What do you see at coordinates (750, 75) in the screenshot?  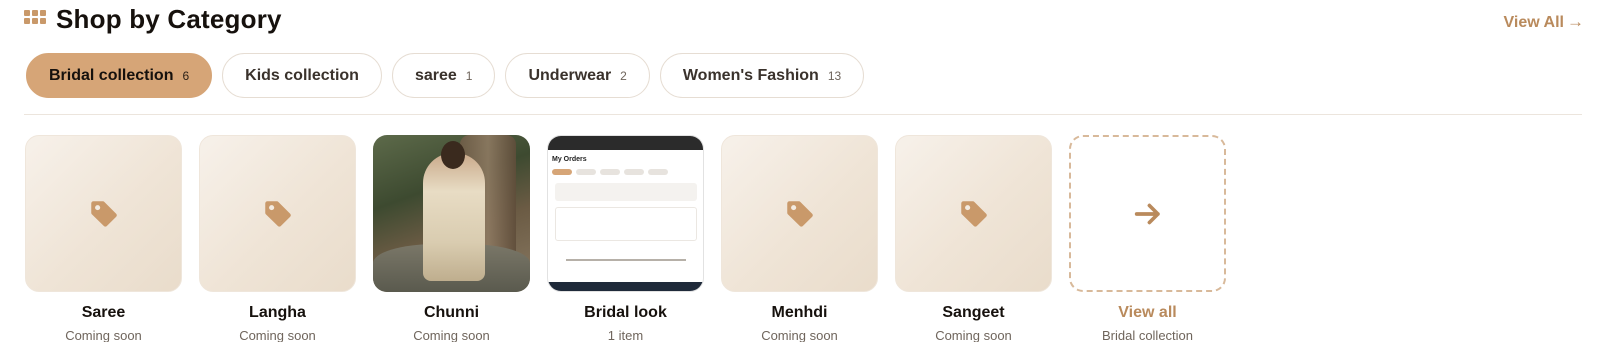 I see `tab-label: Women's Fashion` at bounding box center [750, 75].